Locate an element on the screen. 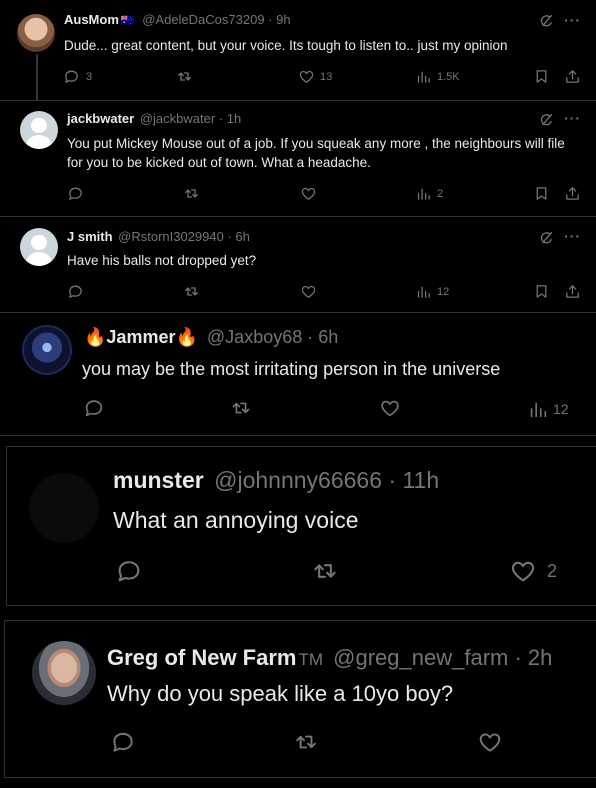 The height and width of the screenshot is (788, 596). handle: @jackbwater is located at coordinates (177, 118).